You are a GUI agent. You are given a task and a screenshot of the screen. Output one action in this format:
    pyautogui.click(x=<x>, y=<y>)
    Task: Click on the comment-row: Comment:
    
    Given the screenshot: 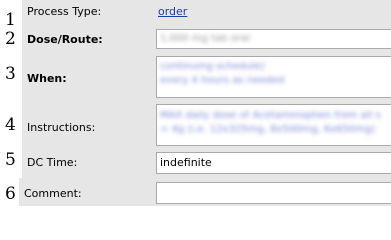 What is the action you would take?
    pyautogui.click(x=205, y=192)
    